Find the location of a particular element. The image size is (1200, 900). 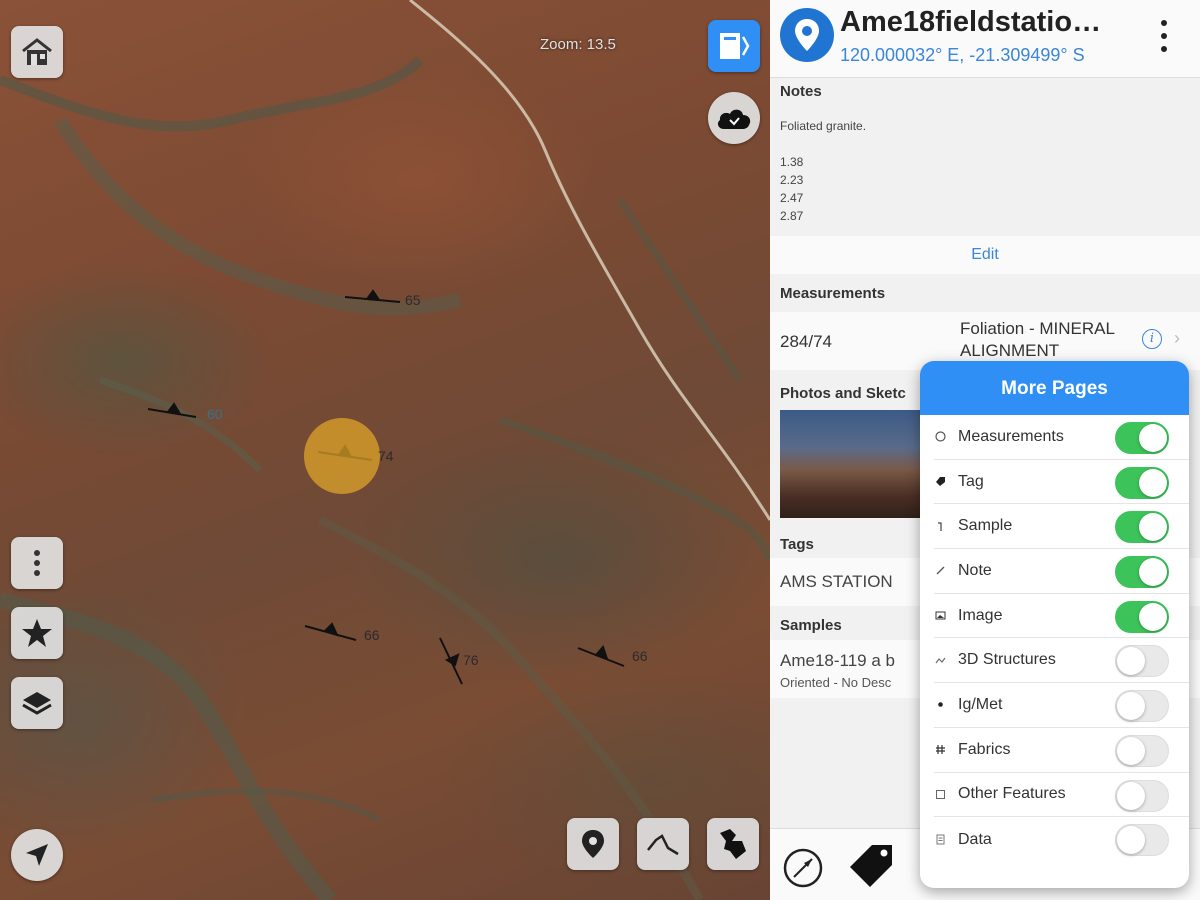

tags-section-title: Tags is located at coordinates (797, 544).